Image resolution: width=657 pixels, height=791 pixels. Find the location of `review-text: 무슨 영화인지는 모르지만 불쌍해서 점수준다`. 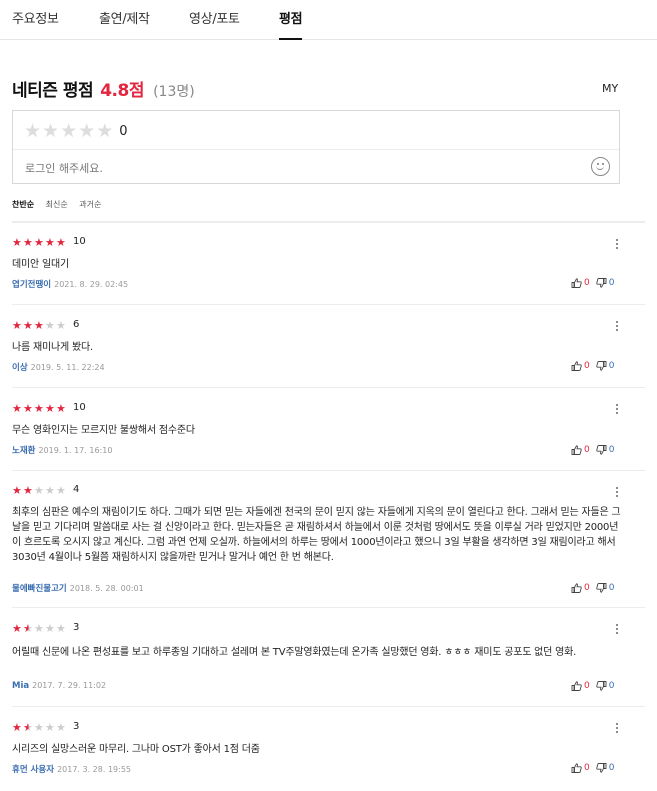

review-text: 무슨 영화인지는 모르지만 불쌍해서 점수준다 is located at coordinates (103, 430).